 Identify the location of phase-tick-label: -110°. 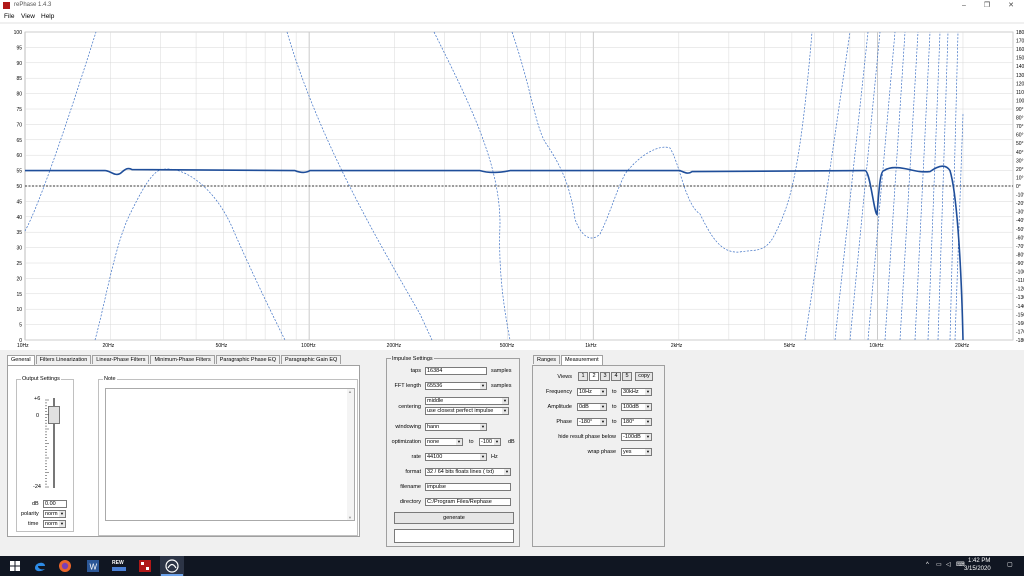
(1020, 281).